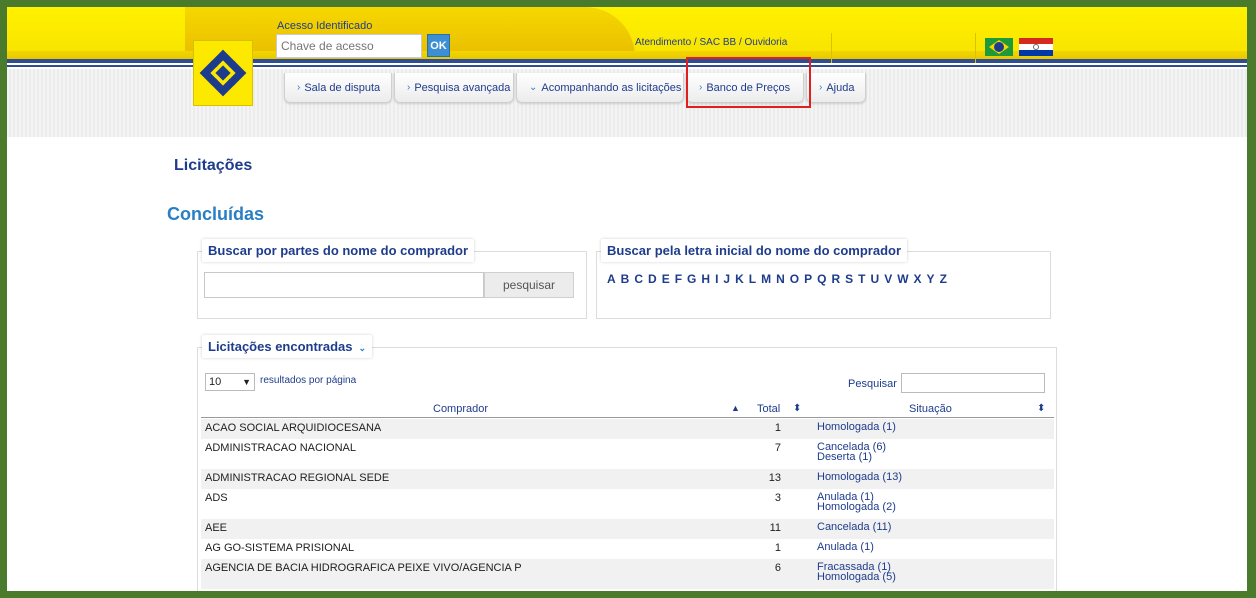  What do you see at coordinates (766, 279) in the screenshot?
I see `letter-link: M` at bounding box center [766, 279].